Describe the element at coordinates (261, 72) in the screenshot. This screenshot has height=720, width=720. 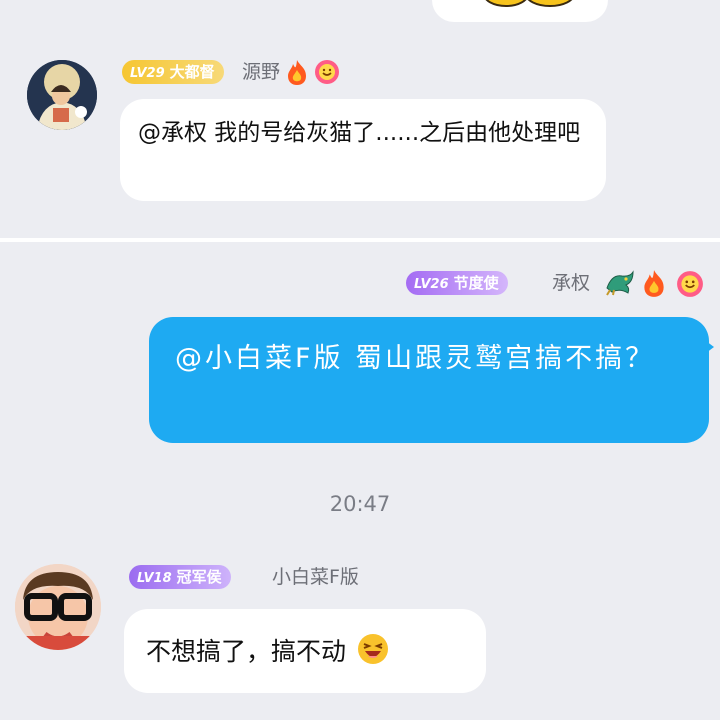
I see `sender-name: 源野` at that location.